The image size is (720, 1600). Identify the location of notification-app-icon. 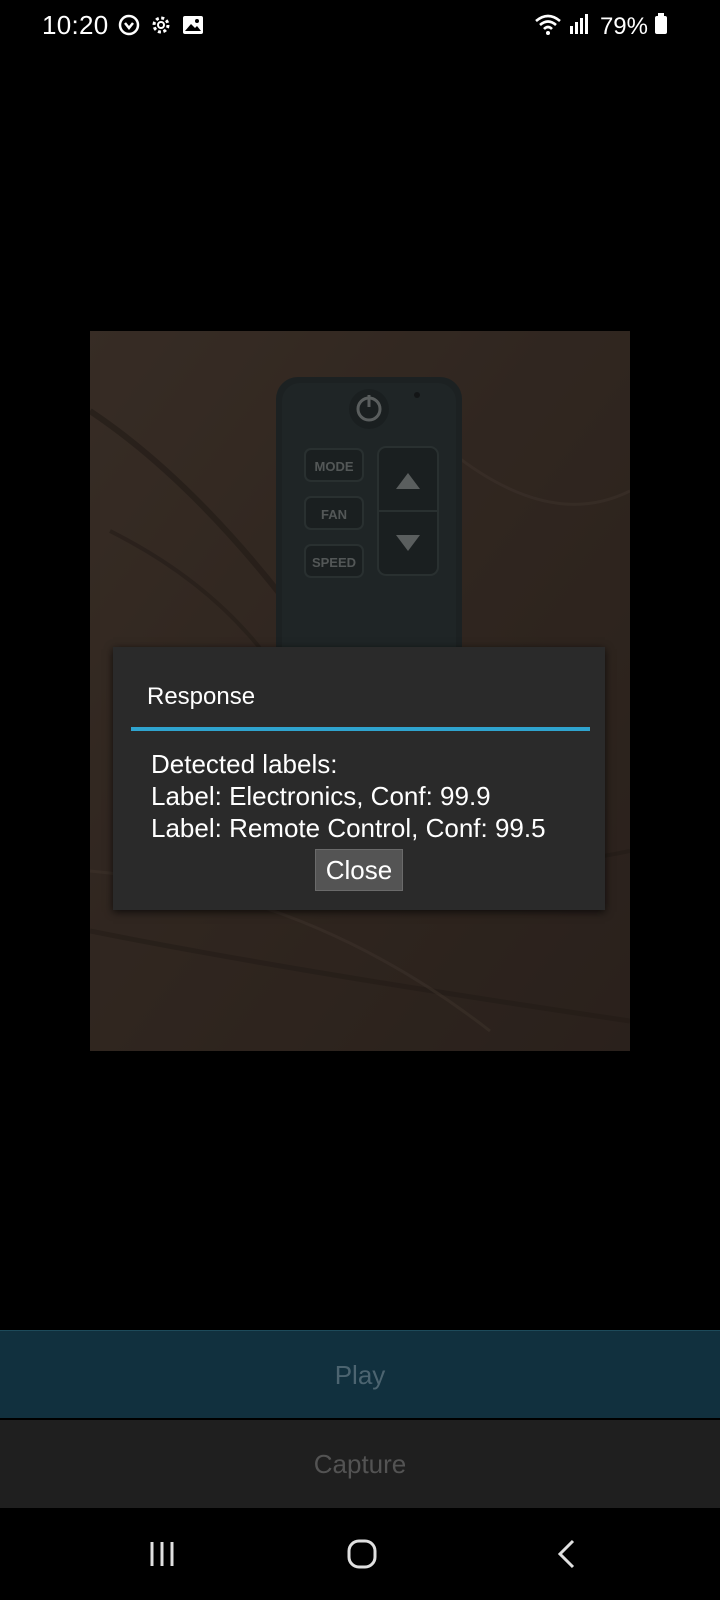
(129, 25).